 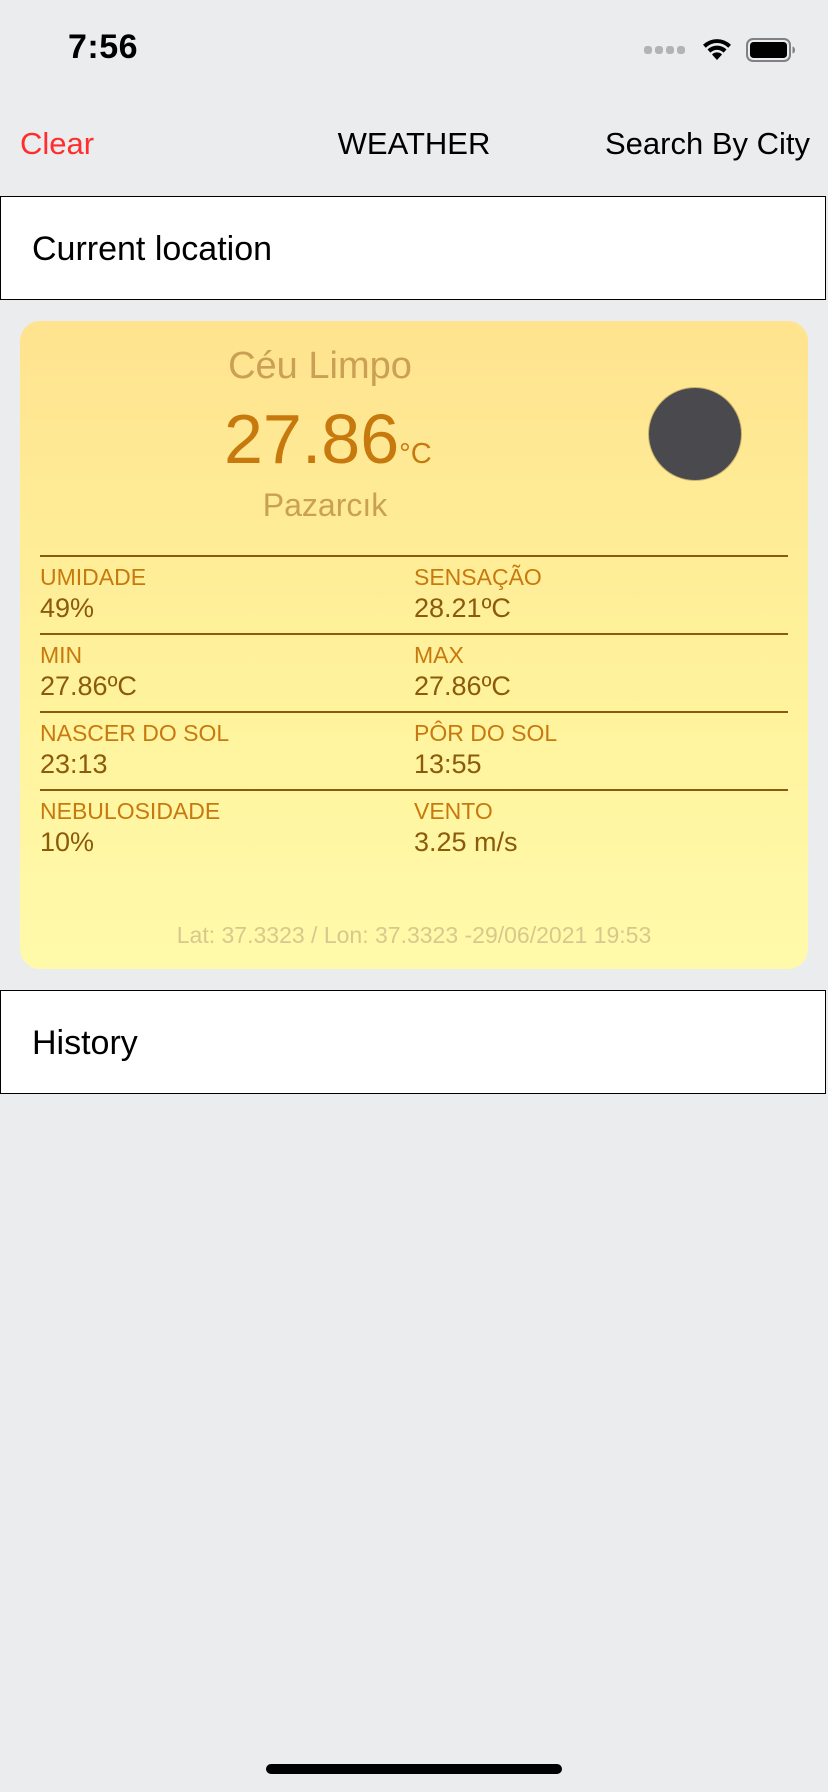 I want to click on details-row: MIN 27.86ºC MAX 27.86ºC, so click(x=414, y=672).